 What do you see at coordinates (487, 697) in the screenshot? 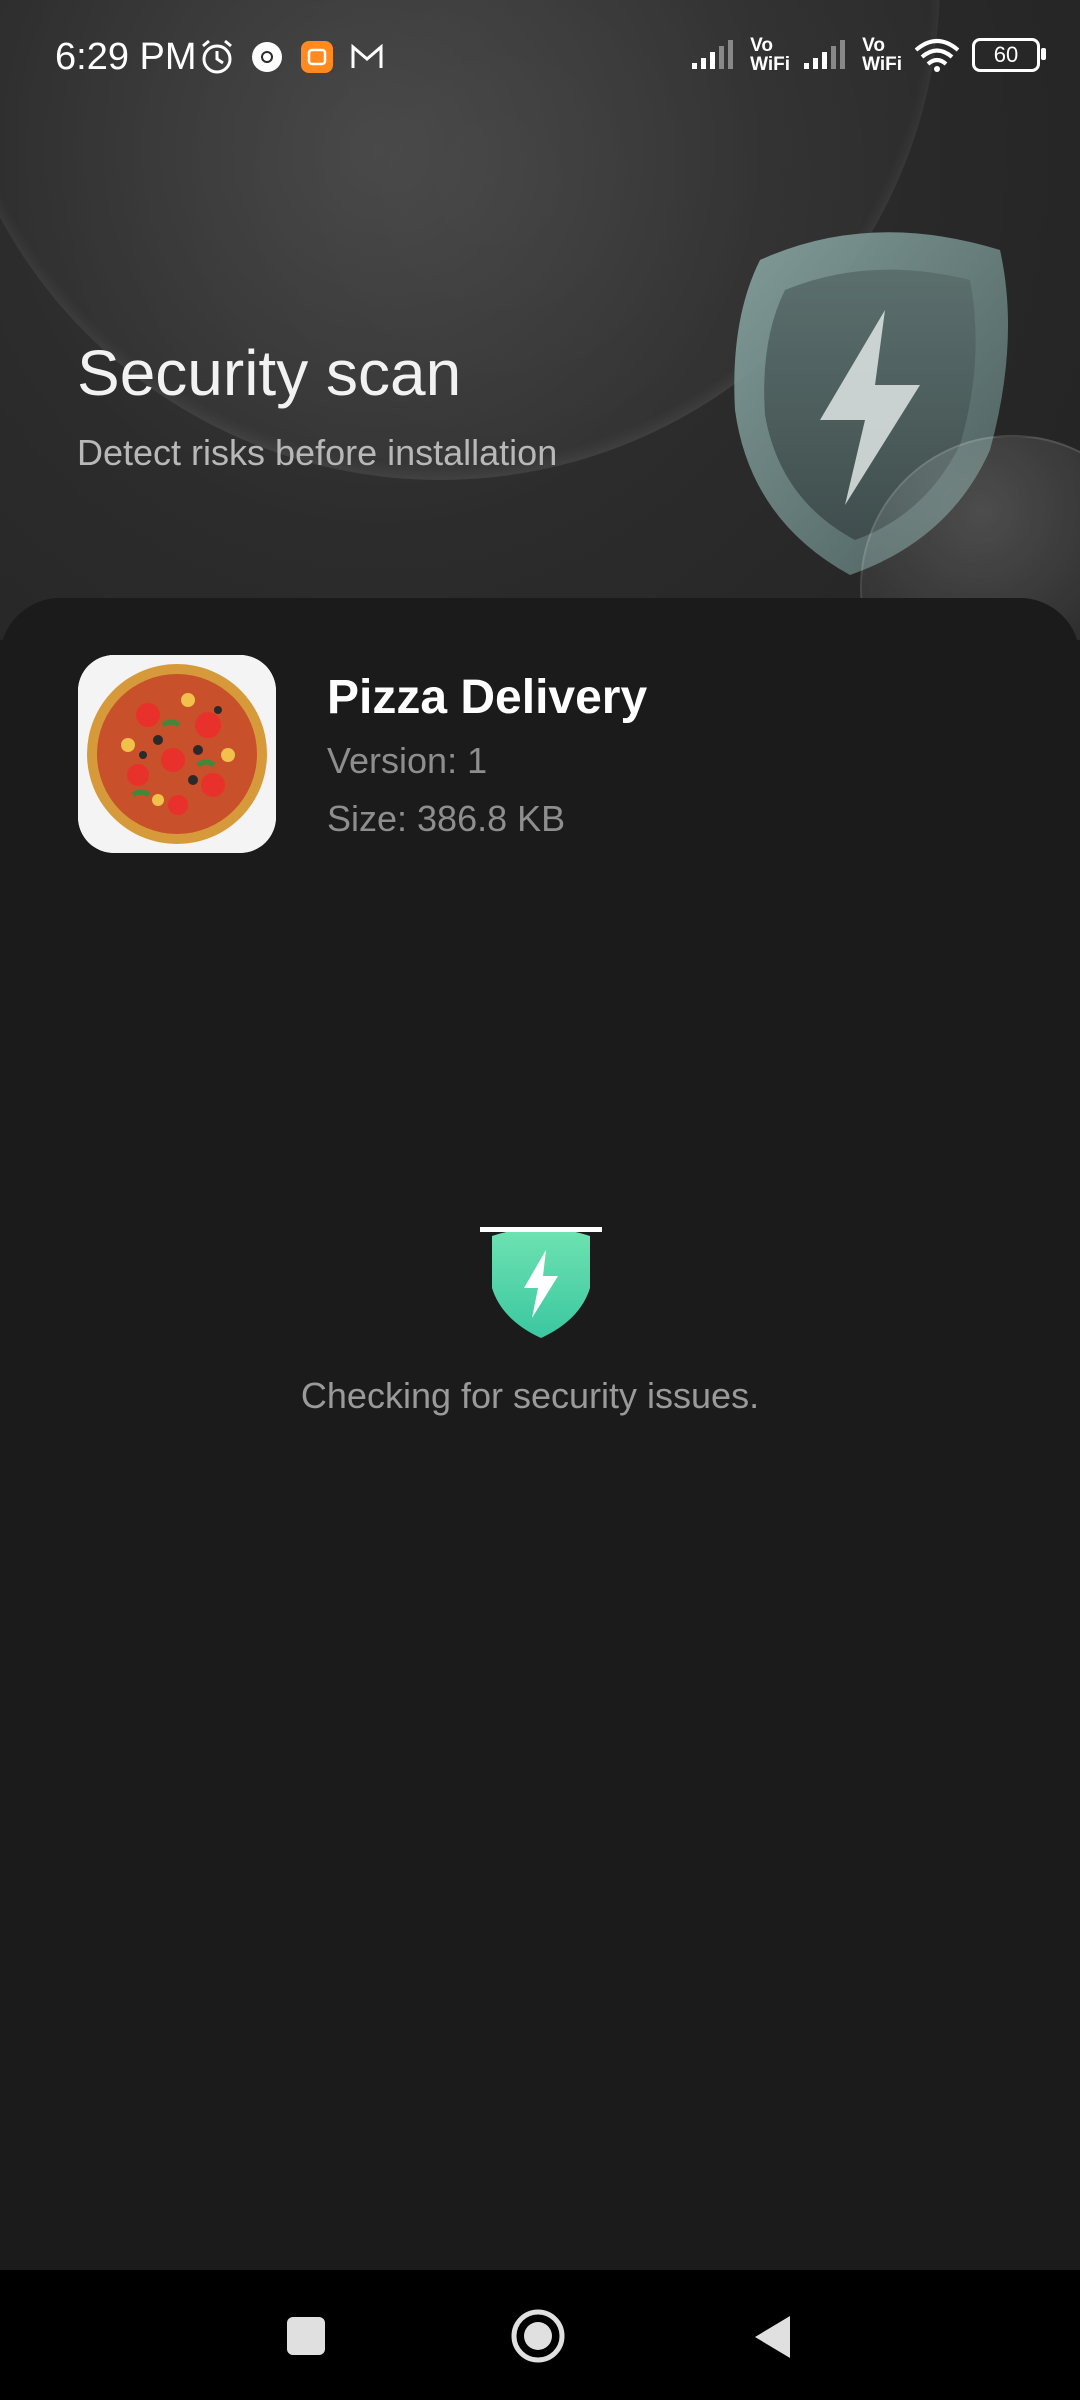
I see `app-name: Pizza Delivery` at bounding box center [487, 697].